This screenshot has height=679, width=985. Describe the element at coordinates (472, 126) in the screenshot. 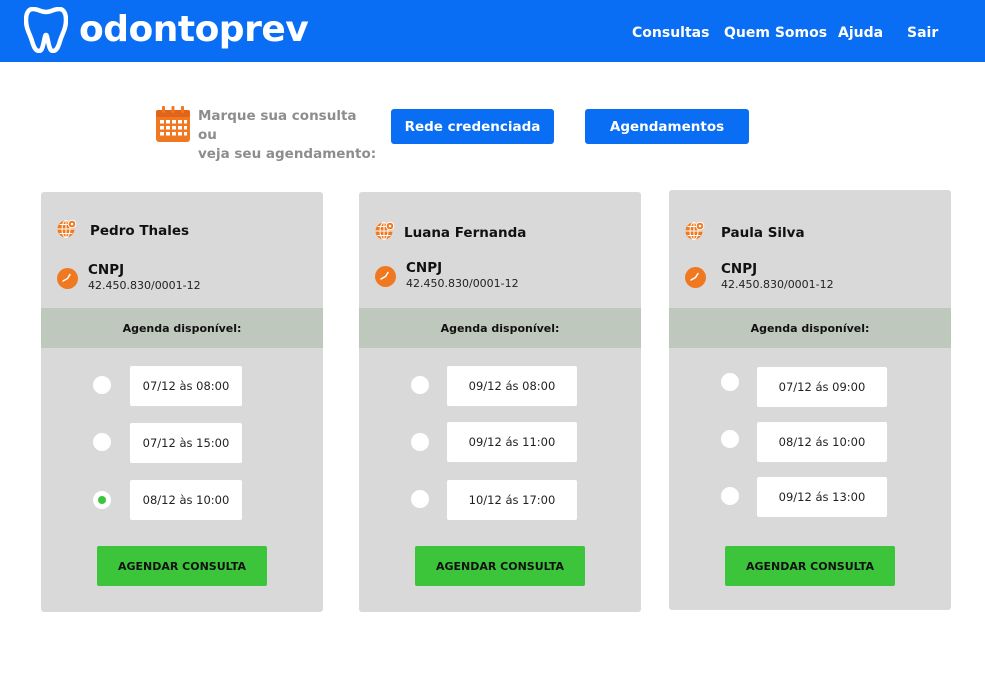

I see `rede-credenciada-button: Rede credenciada` at that location.